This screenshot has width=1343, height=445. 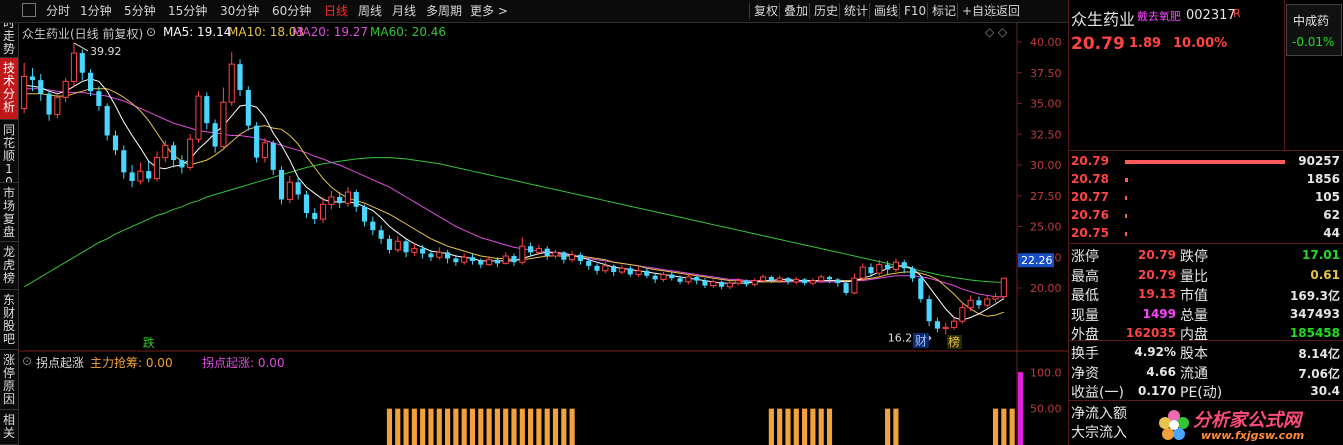 What do you see at coordinates (1008, 11) in the screenshot?
I see `action-8: 返回` at bounding box center [1008, 11].